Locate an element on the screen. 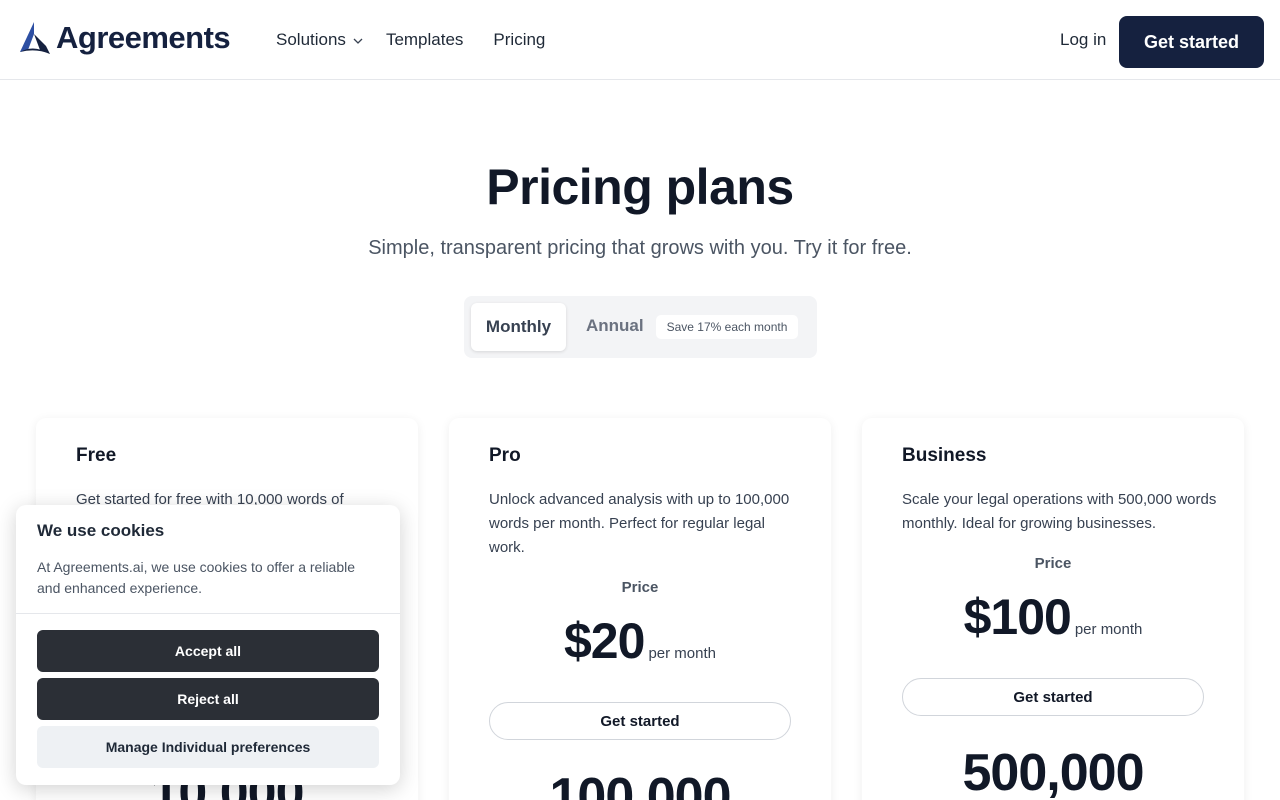  nav-pricing-label: Pricing is located at coordinates (519, 39).